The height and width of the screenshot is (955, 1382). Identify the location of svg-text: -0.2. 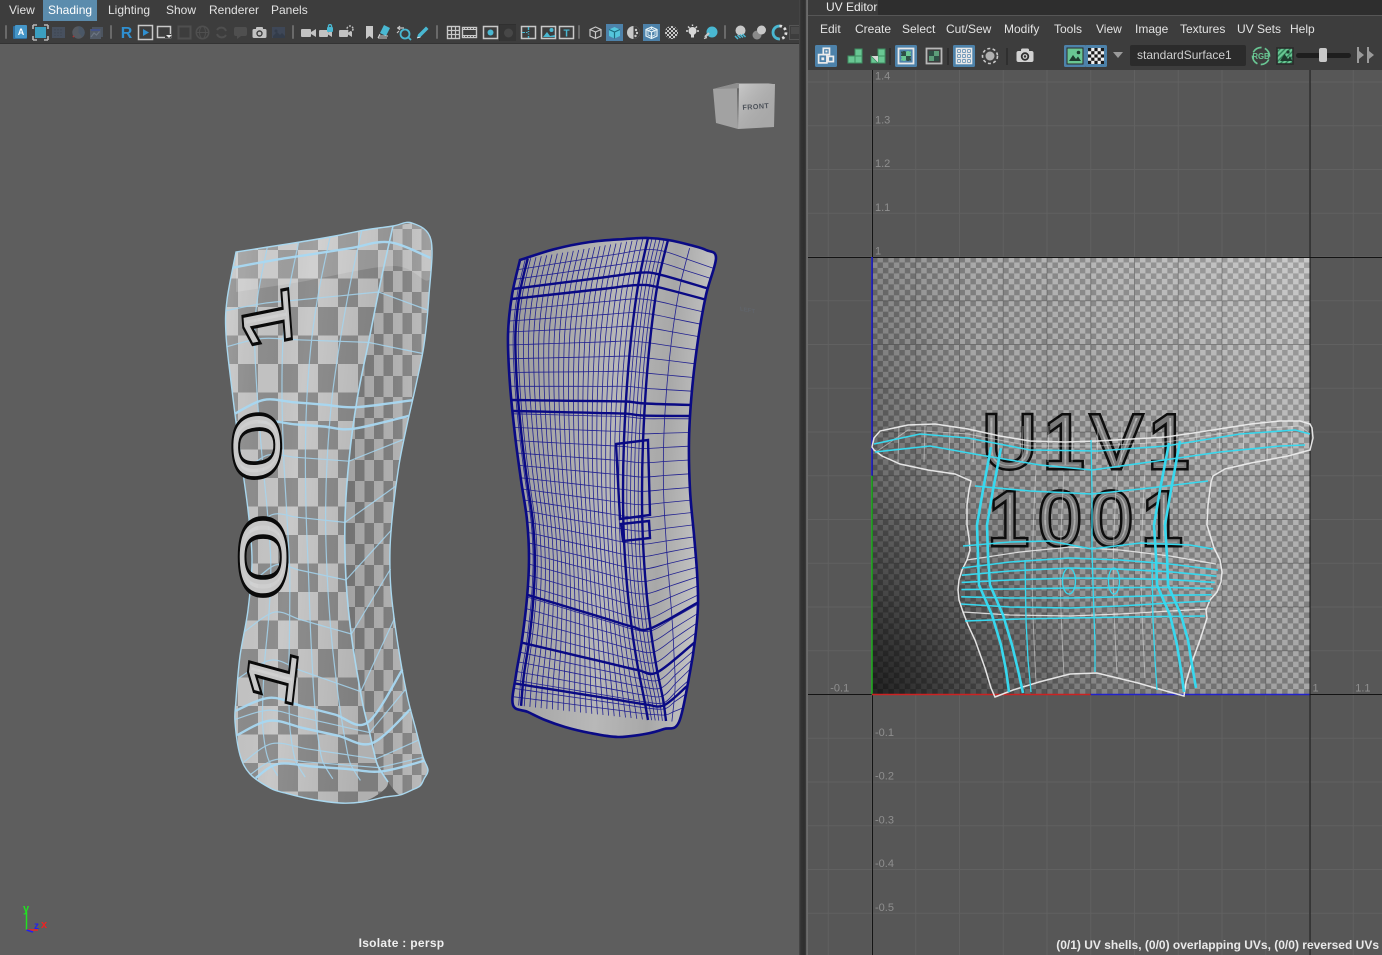
(884, 777).